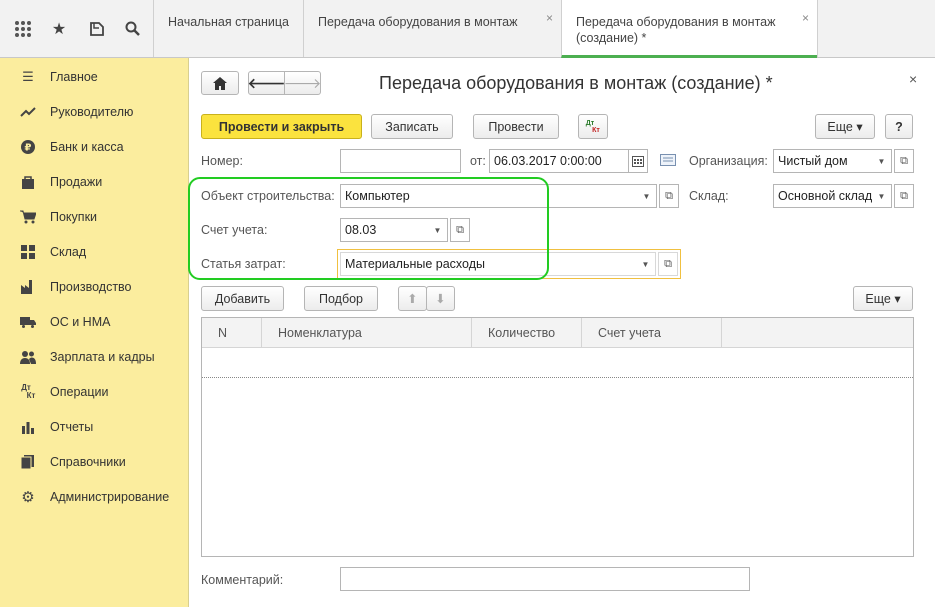 Image resolution: width=935 pixels, height=607 pixels. Describe the element at coordinates (913, 79) in the screenshot. I see `close-form-button: ×` at that location.